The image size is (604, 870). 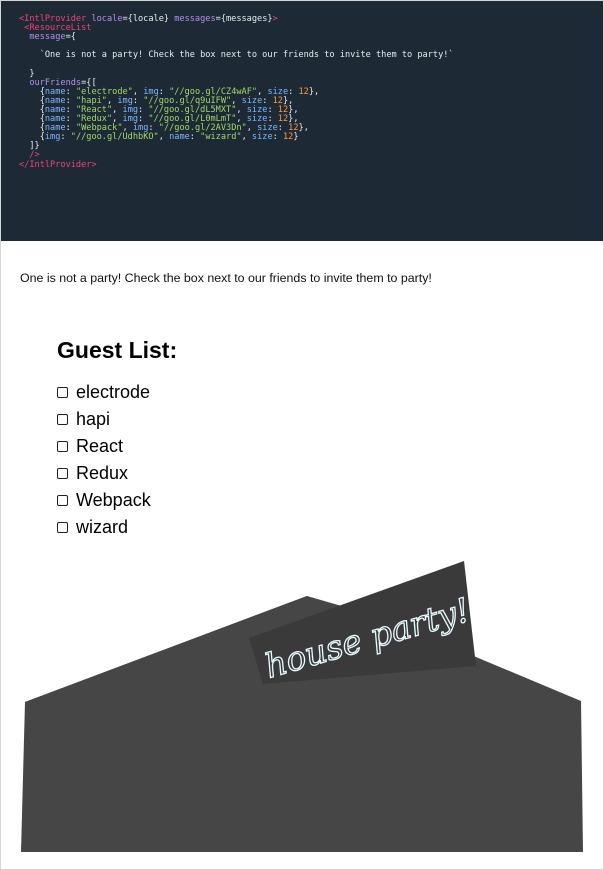 I want to click on code-token: "wizard", so click(x=221, y=137).